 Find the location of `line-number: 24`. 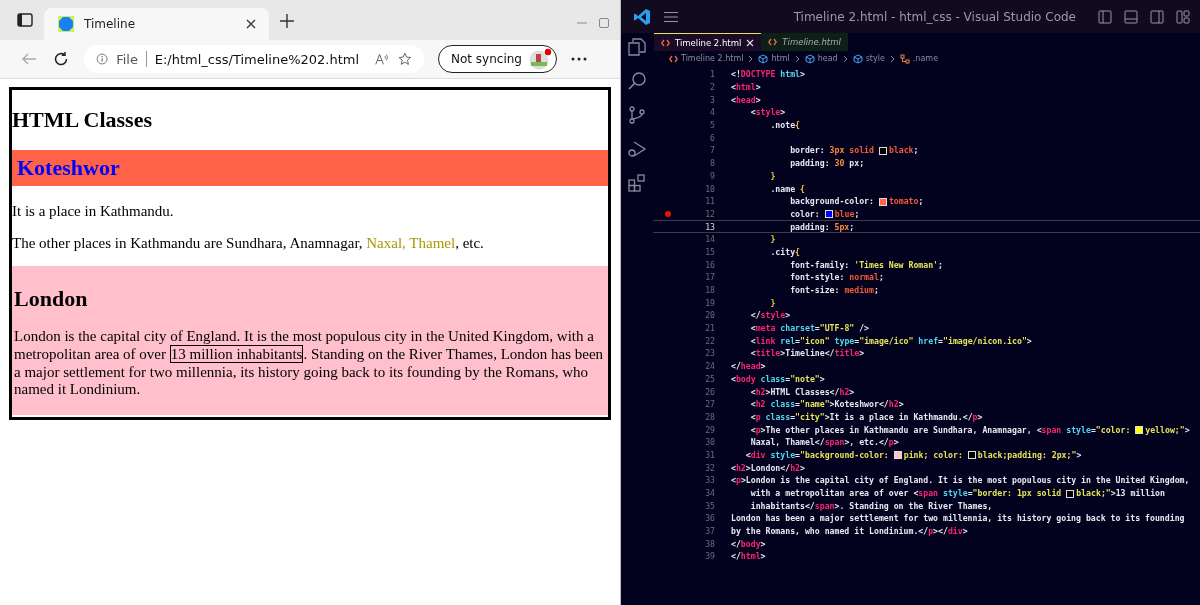

line-number: 24 is located at coordinates (709, 366).